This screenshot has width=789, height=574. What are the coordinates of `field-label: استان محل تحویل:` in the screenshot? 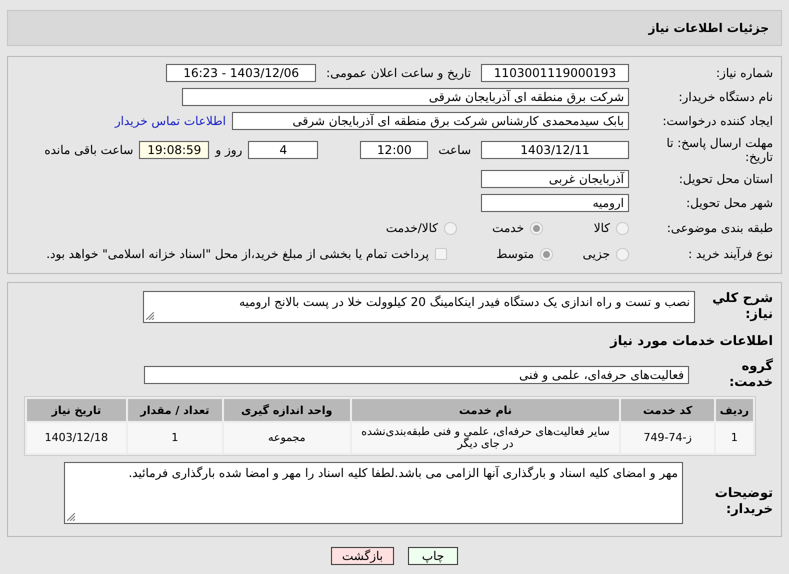 It's located at (725, 179).